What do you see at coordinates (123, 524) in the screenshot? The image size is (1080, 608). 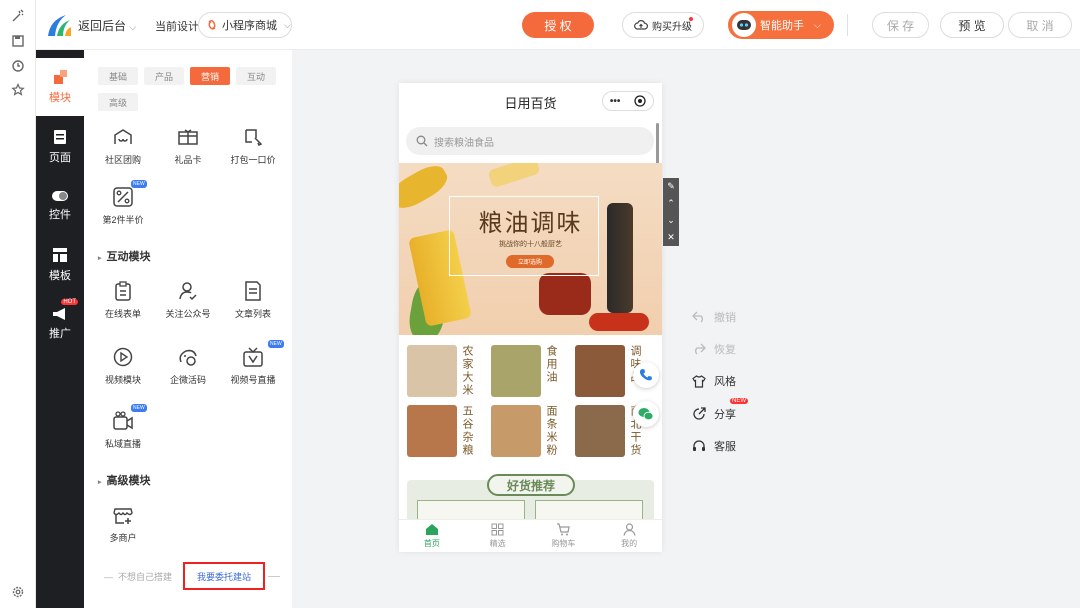 I see `module-multi-merchant: 多商户` at bounding box center [123, 524].